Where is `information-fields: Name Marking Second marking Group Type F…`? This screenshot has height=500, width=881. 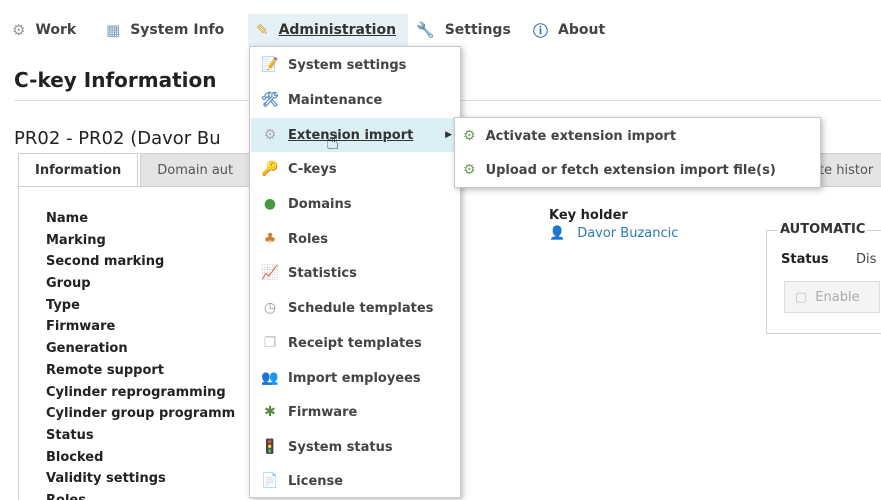
information-fields: Name Marking Second marking Group Type F… is located at coordinates (140, 354).